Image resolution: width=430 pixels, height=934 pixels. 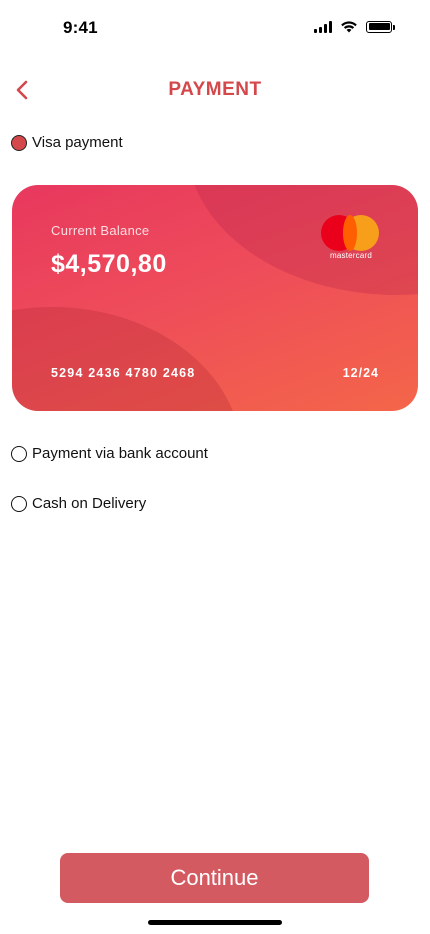 I want to click on card-brand: mastercard, so click(x=350, y=255).